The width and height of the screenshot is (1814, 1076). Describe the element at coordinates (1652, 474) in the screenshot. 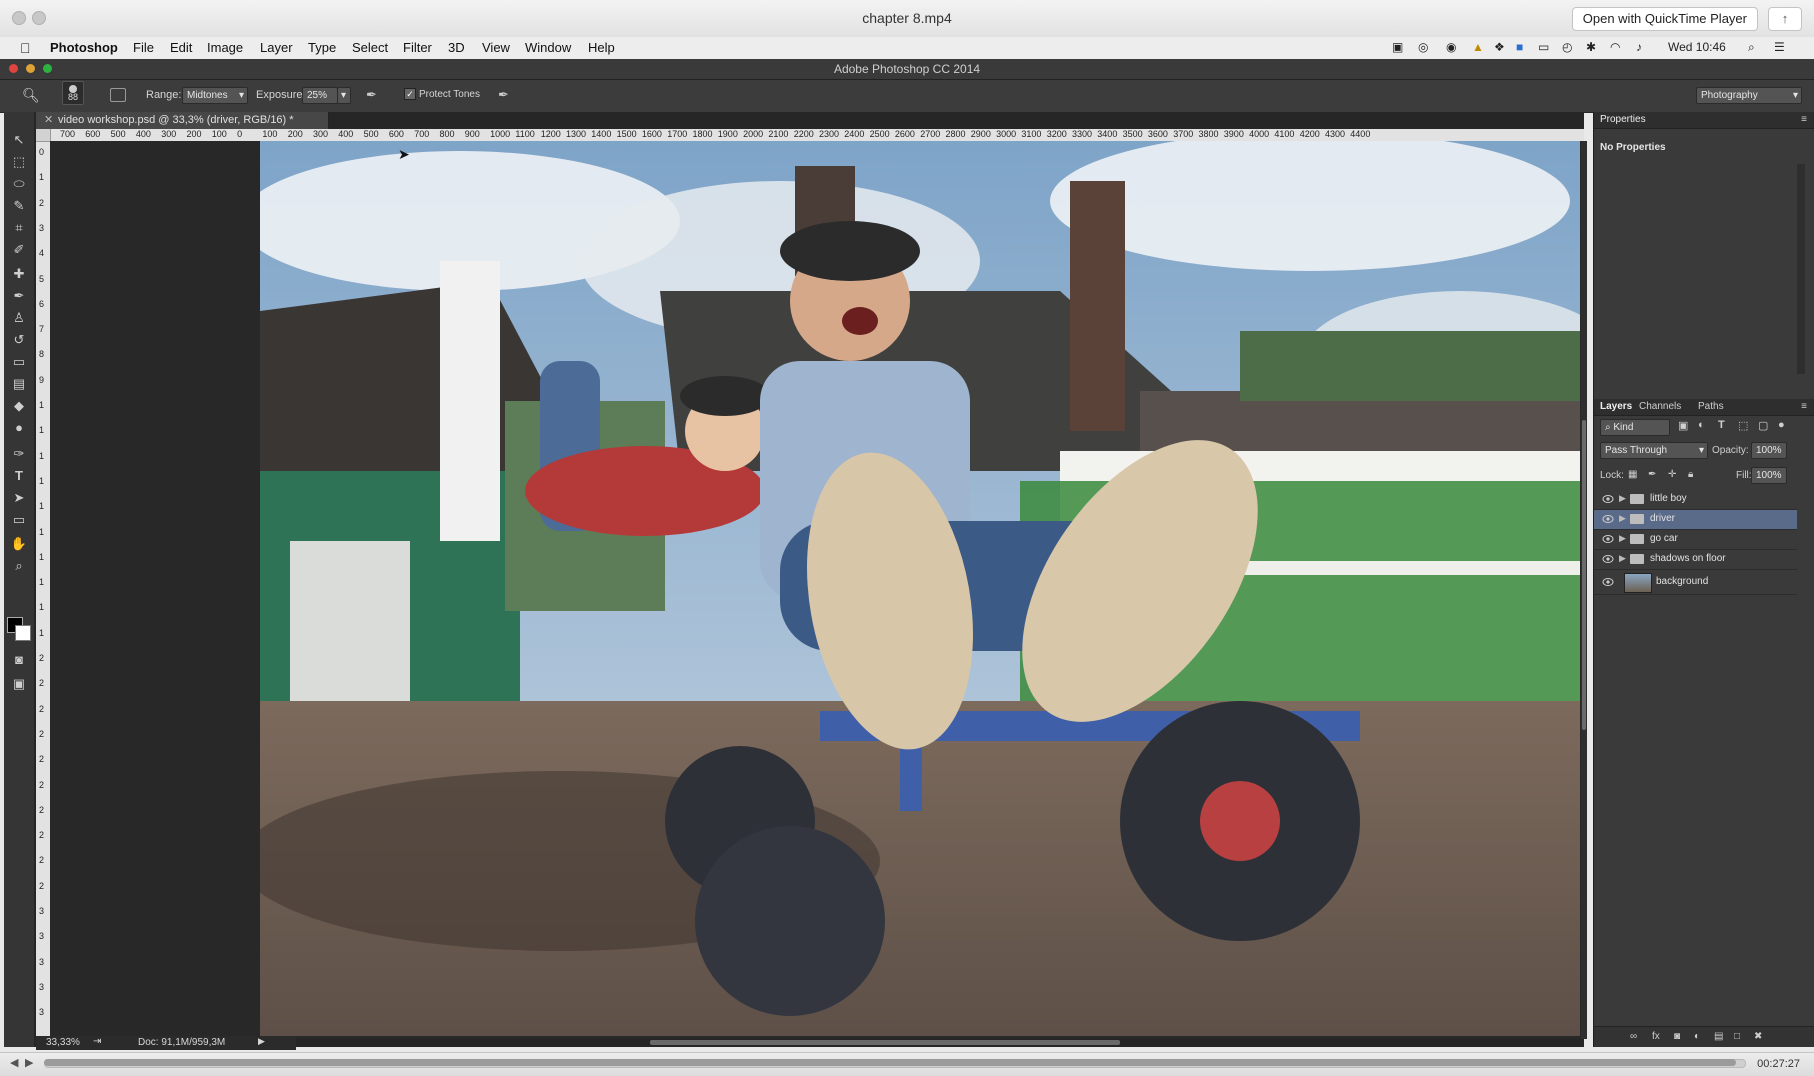

I see `lock-pixels-icon: ✒` at that location.